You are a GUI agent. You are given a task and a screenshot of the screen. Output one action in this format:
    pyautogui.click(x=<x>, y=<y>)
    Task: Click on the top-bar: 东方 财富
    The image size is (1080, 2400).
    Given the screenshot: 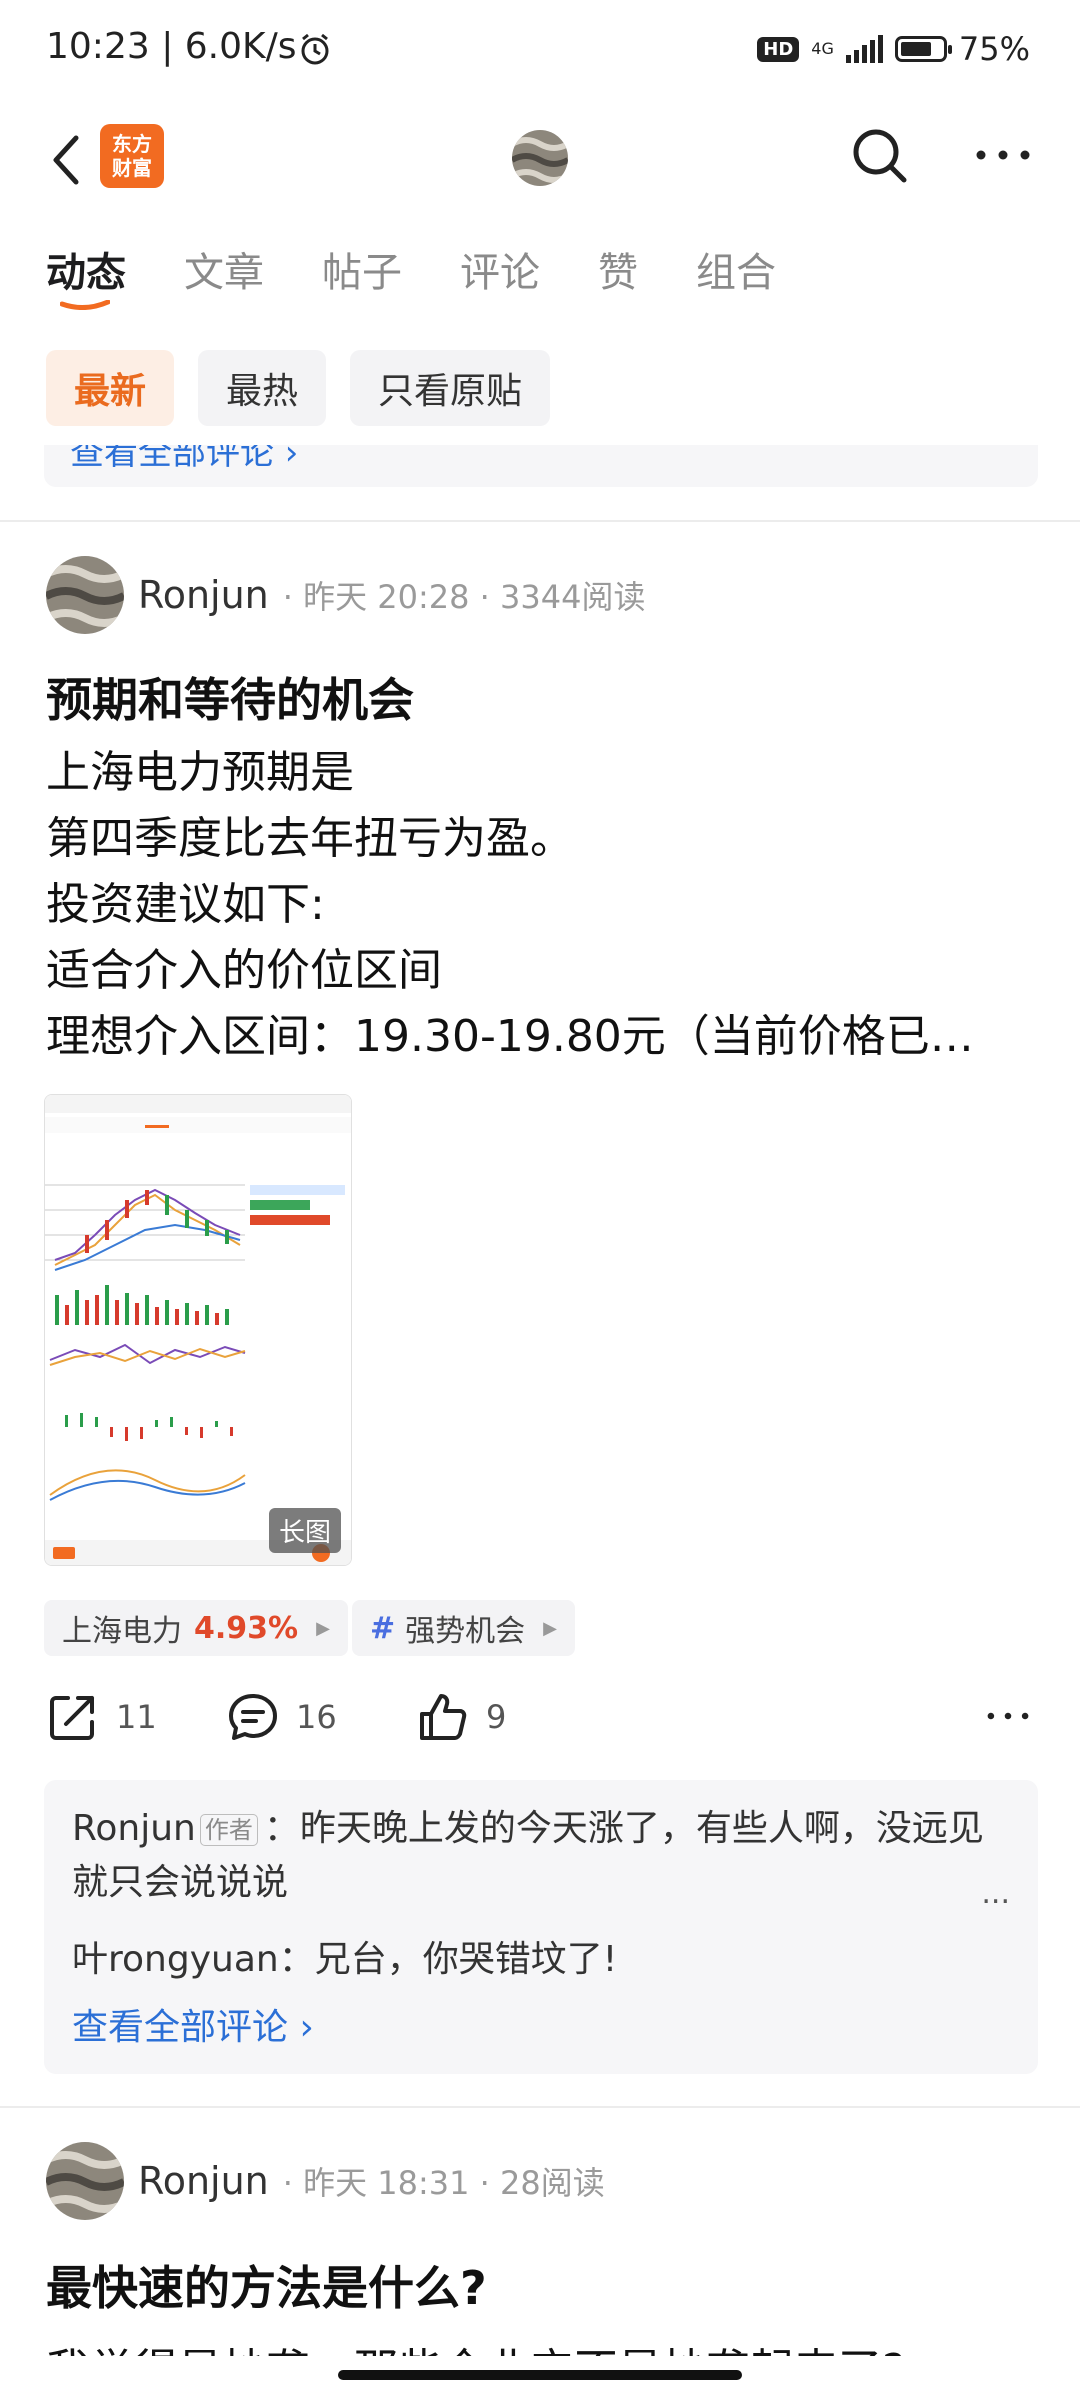 What is the action you would take?
    pyautogui.click(x=540, y=160)
    